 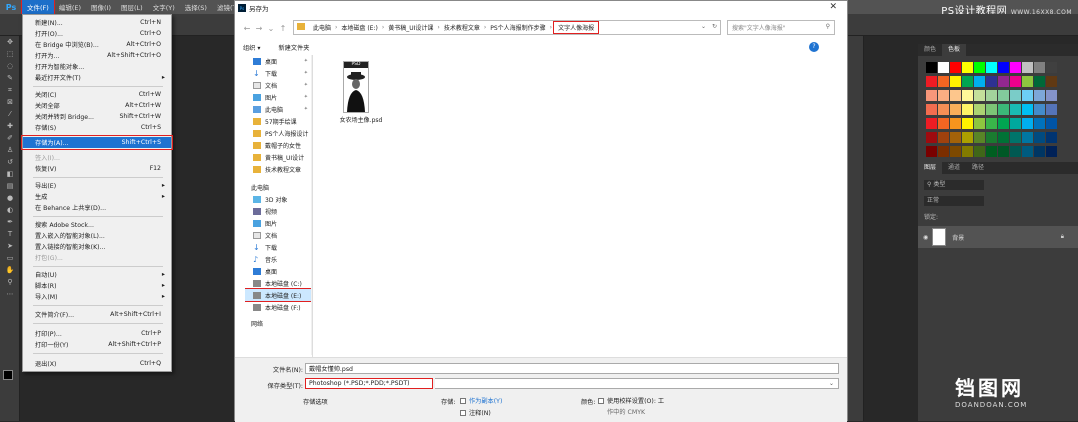 What do you see at coordinates (10, 198) in the screenshot?
I see `blur-tool-icon: ●` at bounding box center [10, 198].